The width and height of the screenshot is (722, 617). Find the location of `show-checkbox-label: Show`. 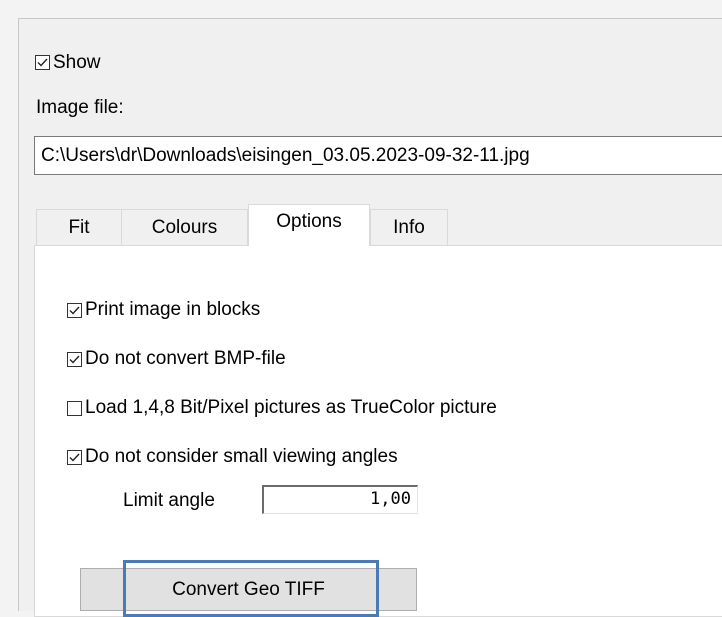

show-checkbox-label: Show is located at coordinates (77, 62).